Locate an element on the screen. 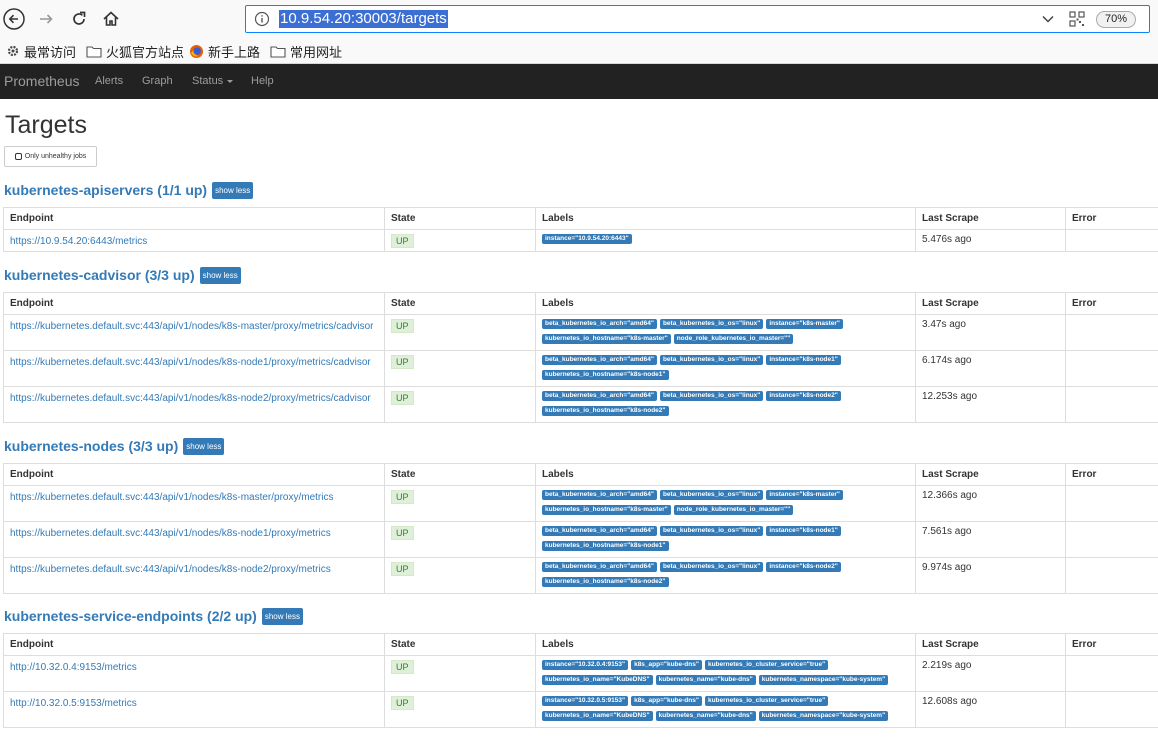 This screenshot has width=1158, height=738. label-badge: instance="10.32.0.5:9153" is located at coordinates (585, 701).